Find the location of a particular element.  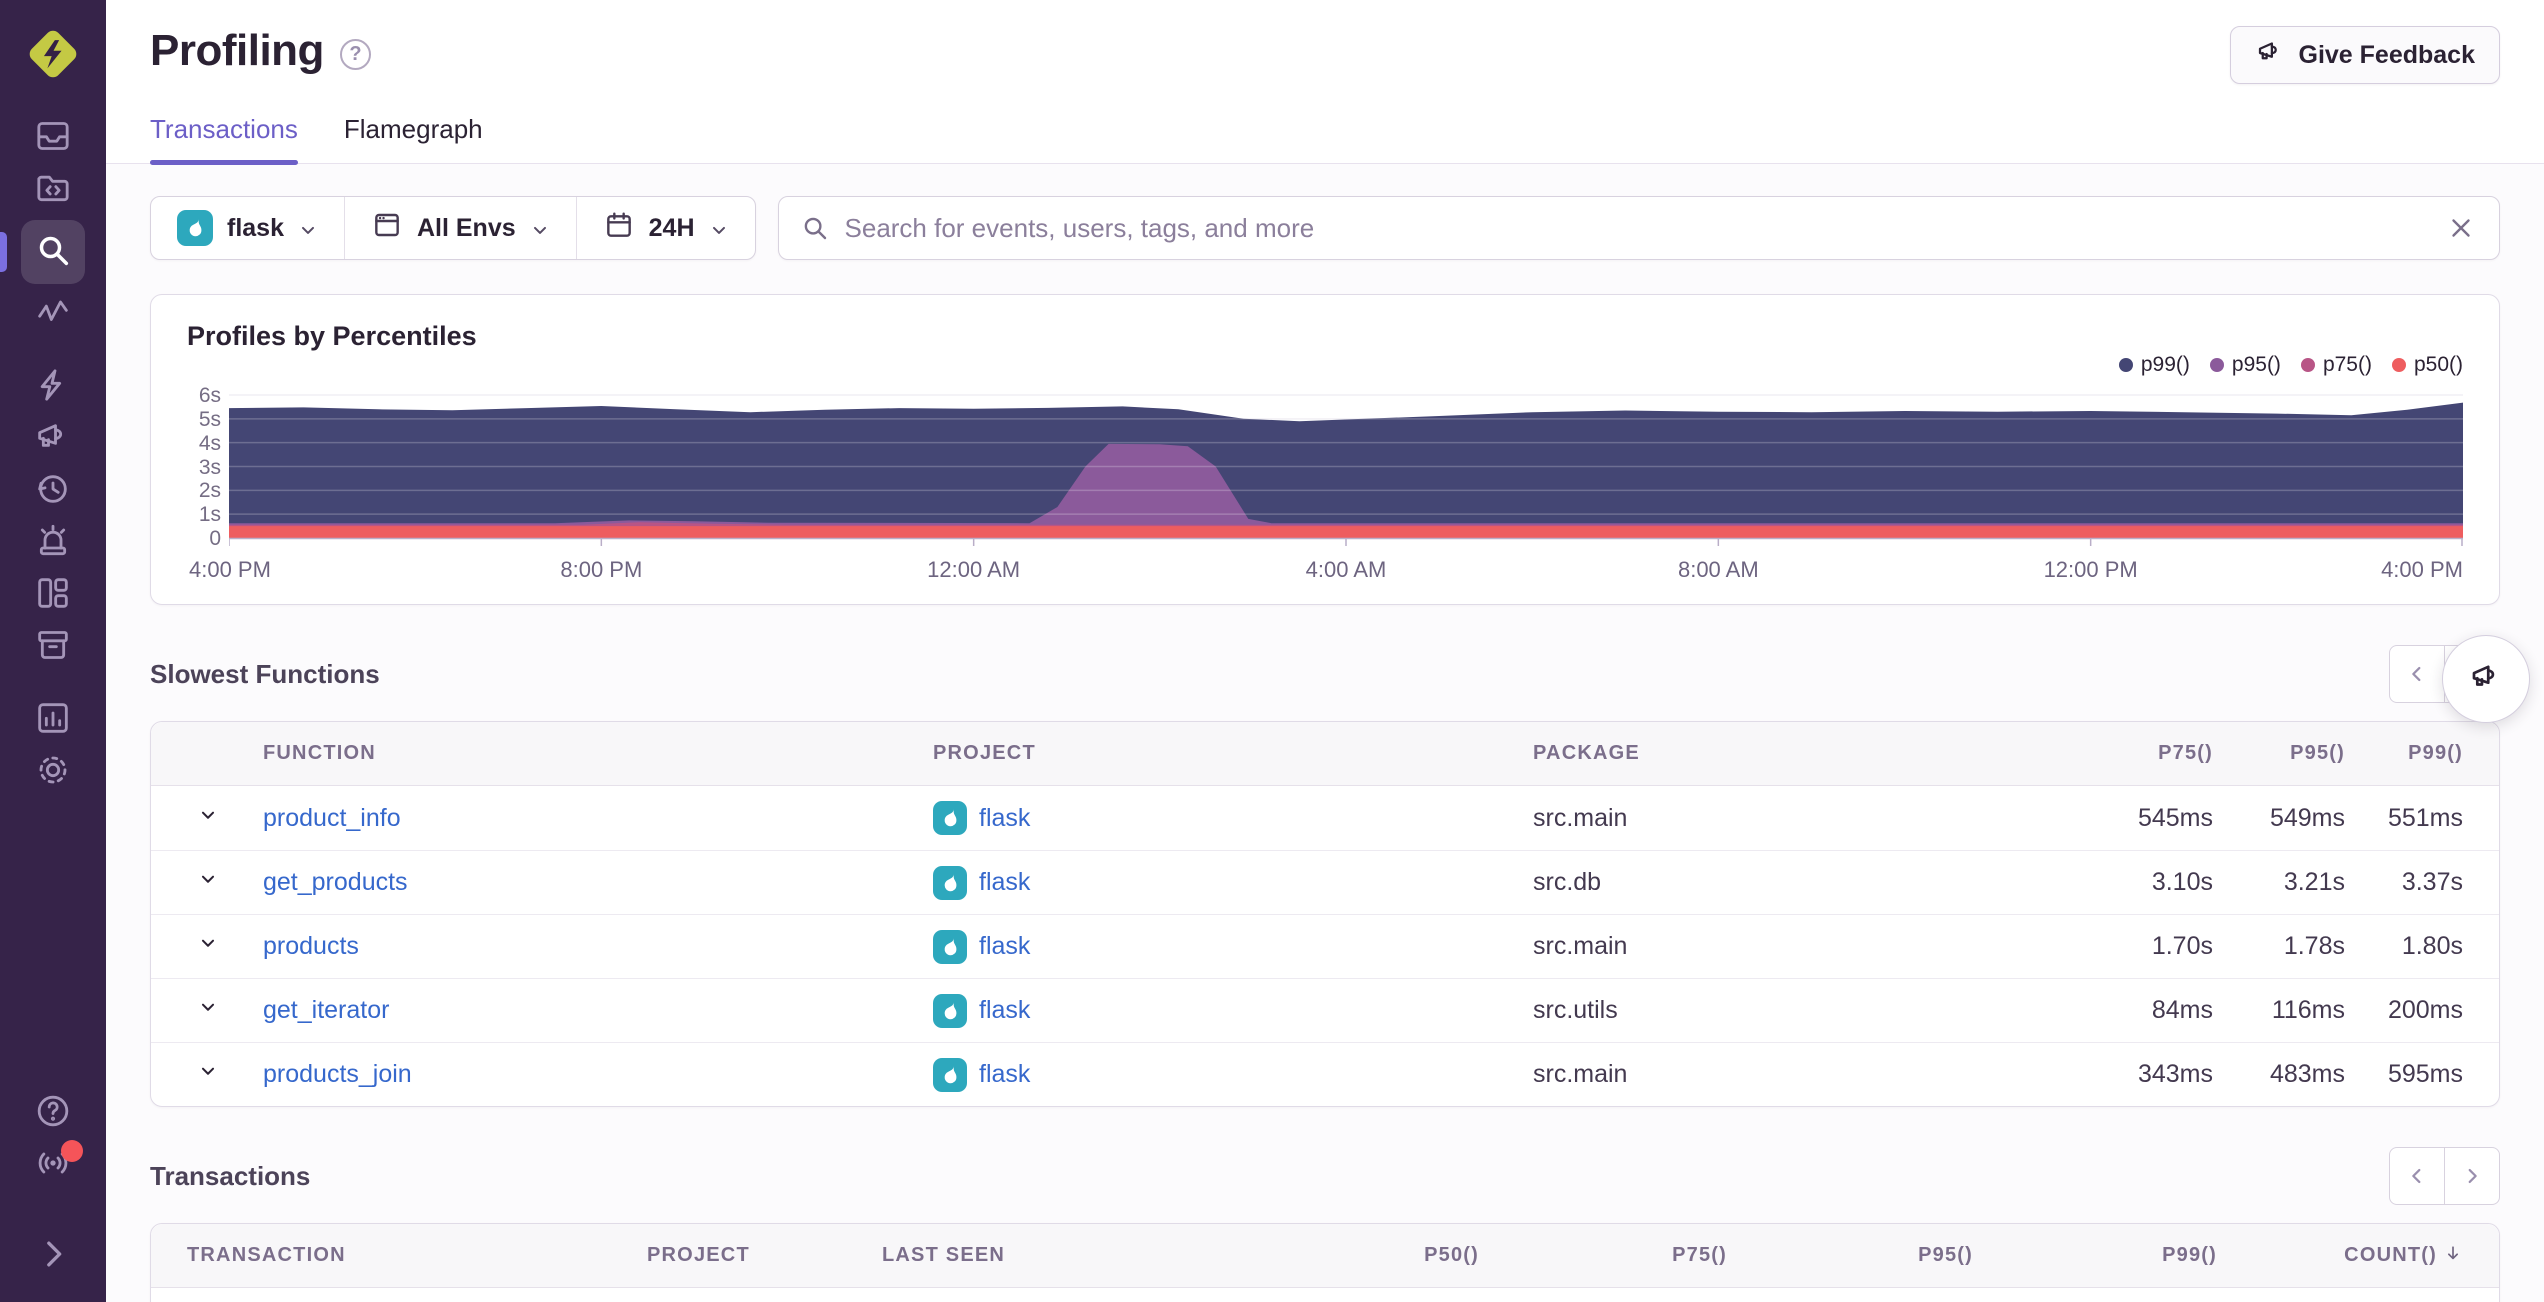

column-header-p99: P99() is located at coordinates (2189, 1255).